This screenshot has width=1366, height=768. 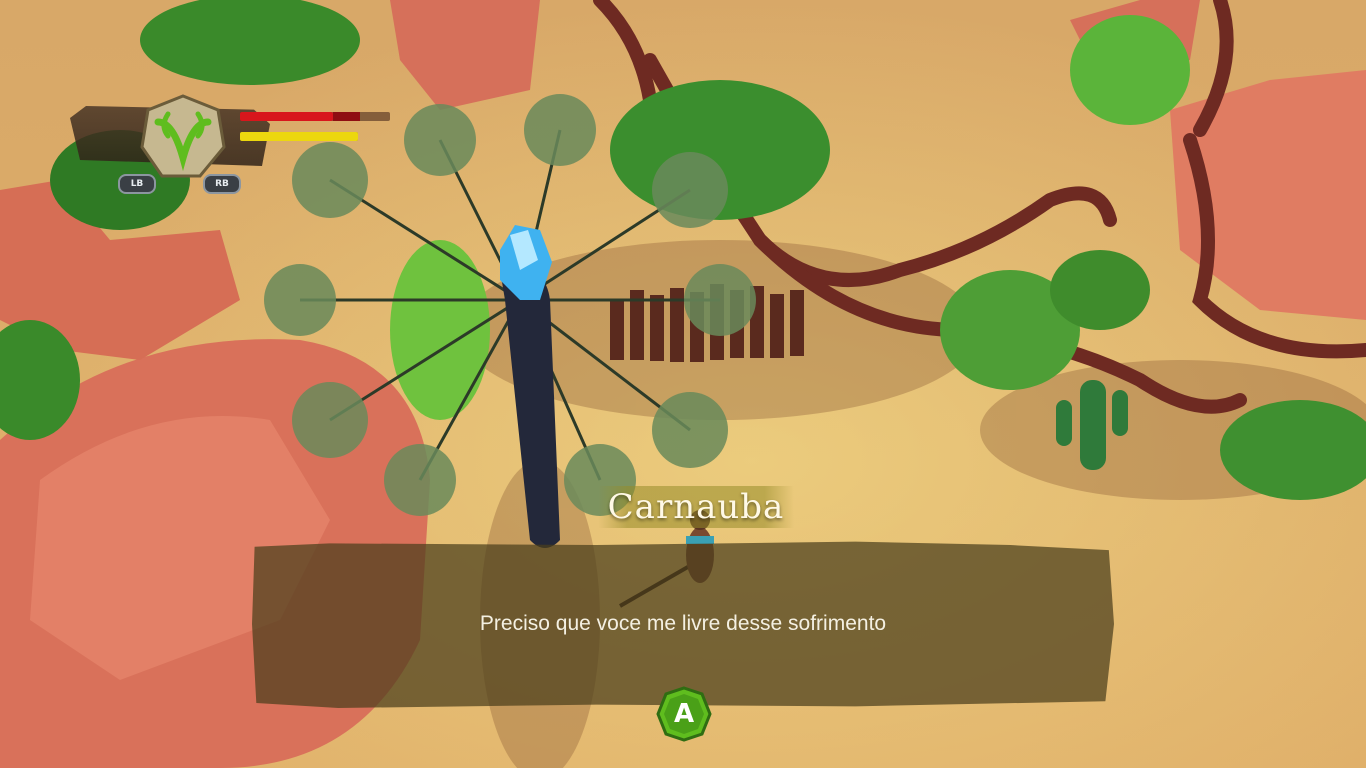 I want to click on confirm-button-label: A, so click(x=684, y=714).